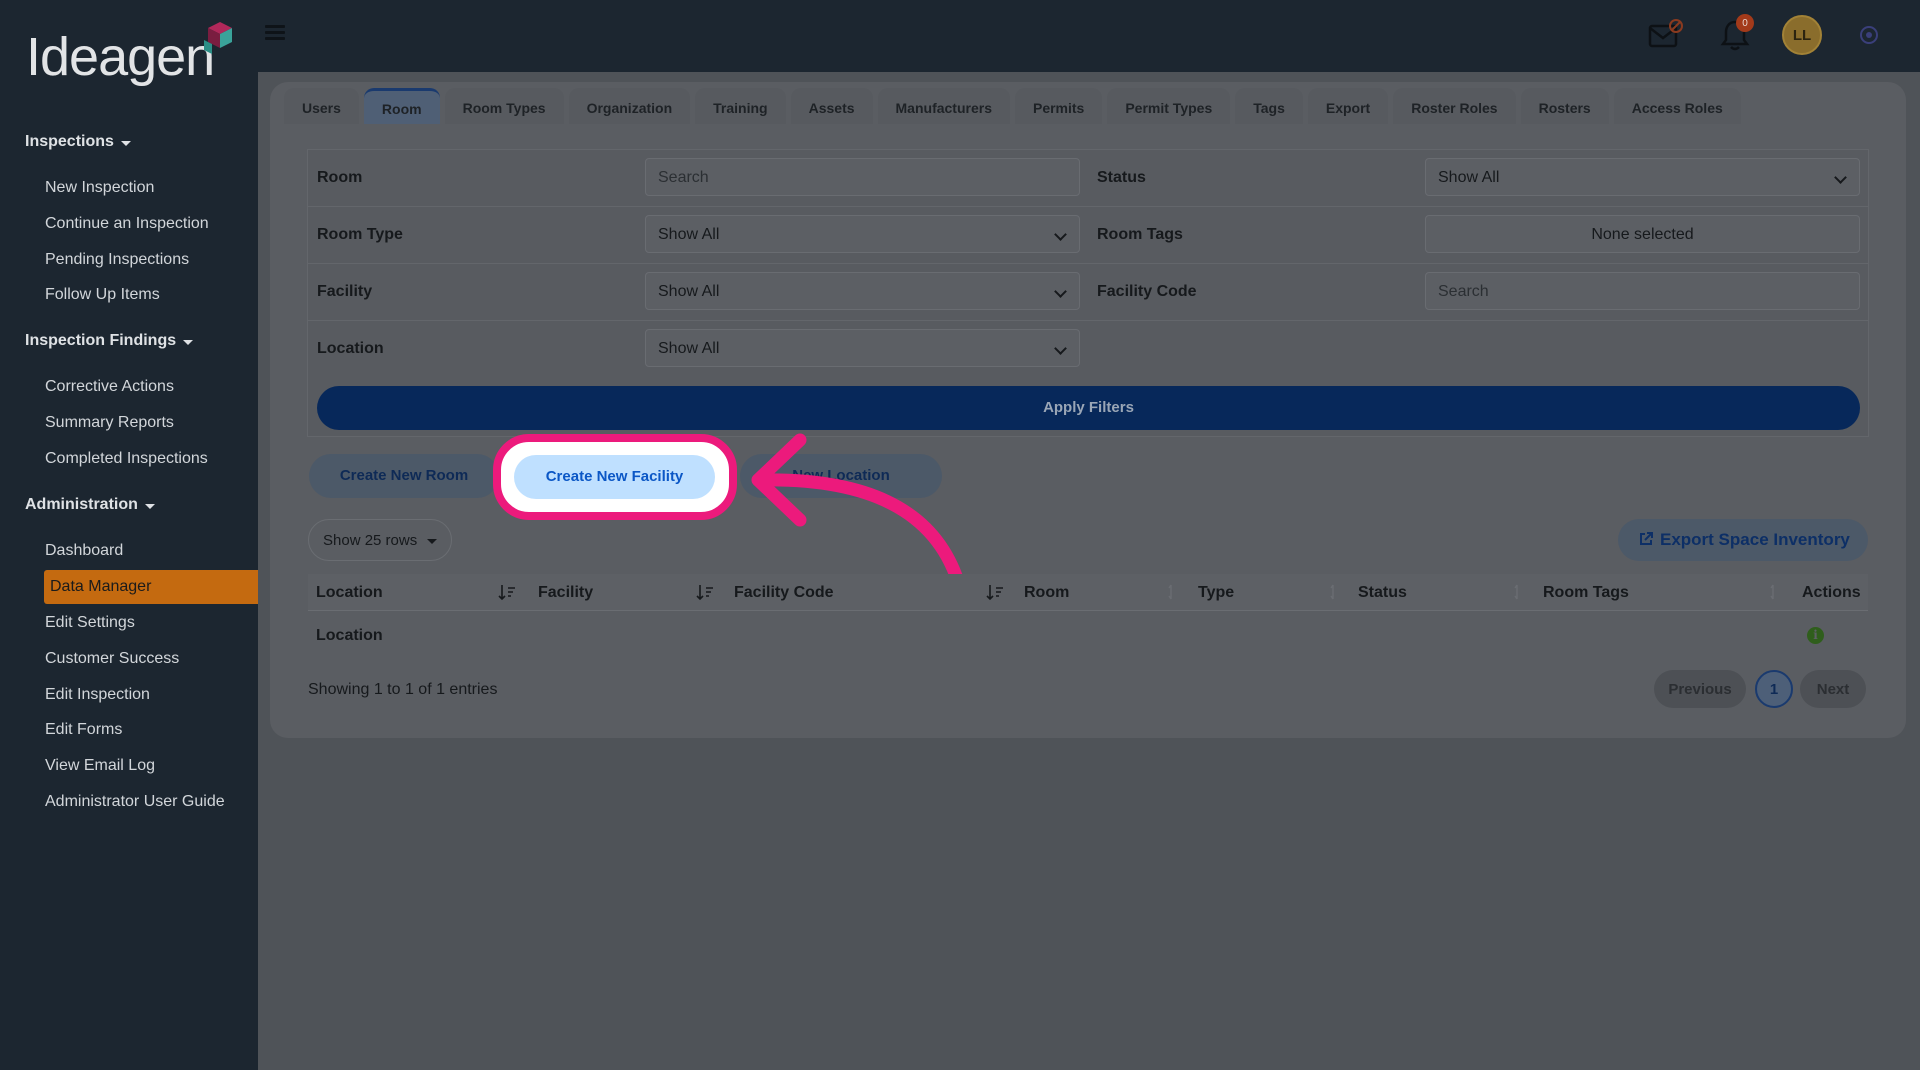  I want to click on pagination-next-button: Next, so click(1833, 689).